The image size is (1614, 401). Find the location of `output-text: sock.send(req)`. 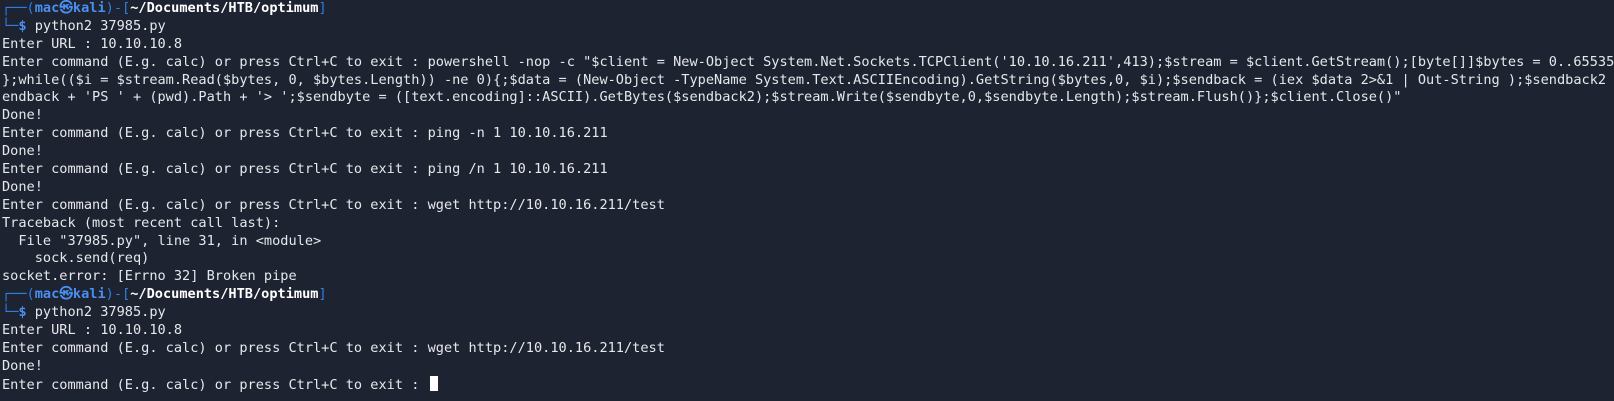

output-text: sock.send(req) is located at coordinates (76, 258).